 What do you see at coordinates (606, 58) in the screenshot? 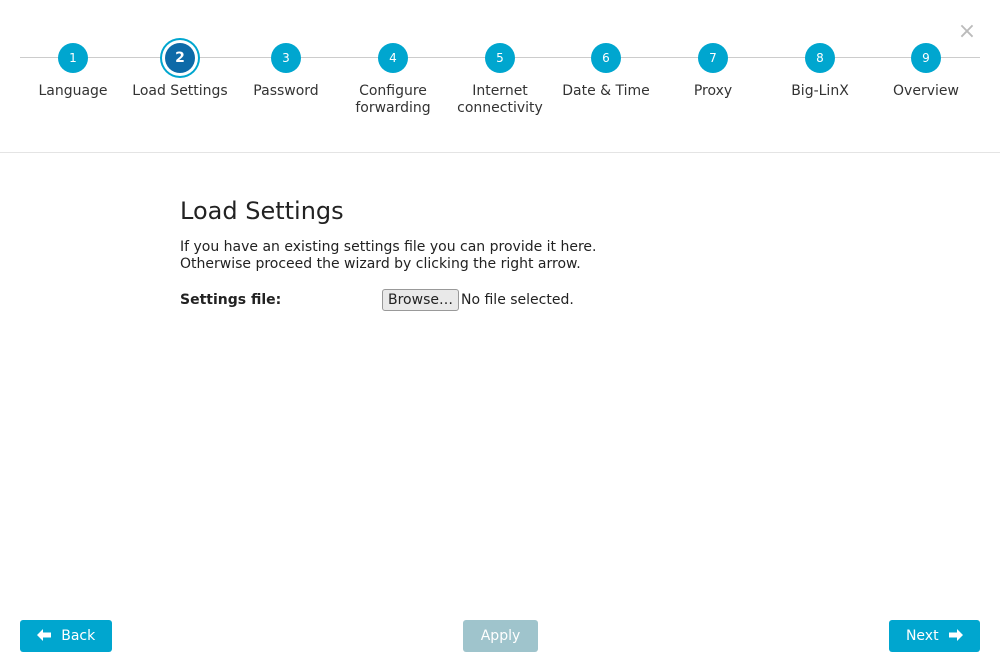
I see `step-number: 6` at bounding box center [606, 58].